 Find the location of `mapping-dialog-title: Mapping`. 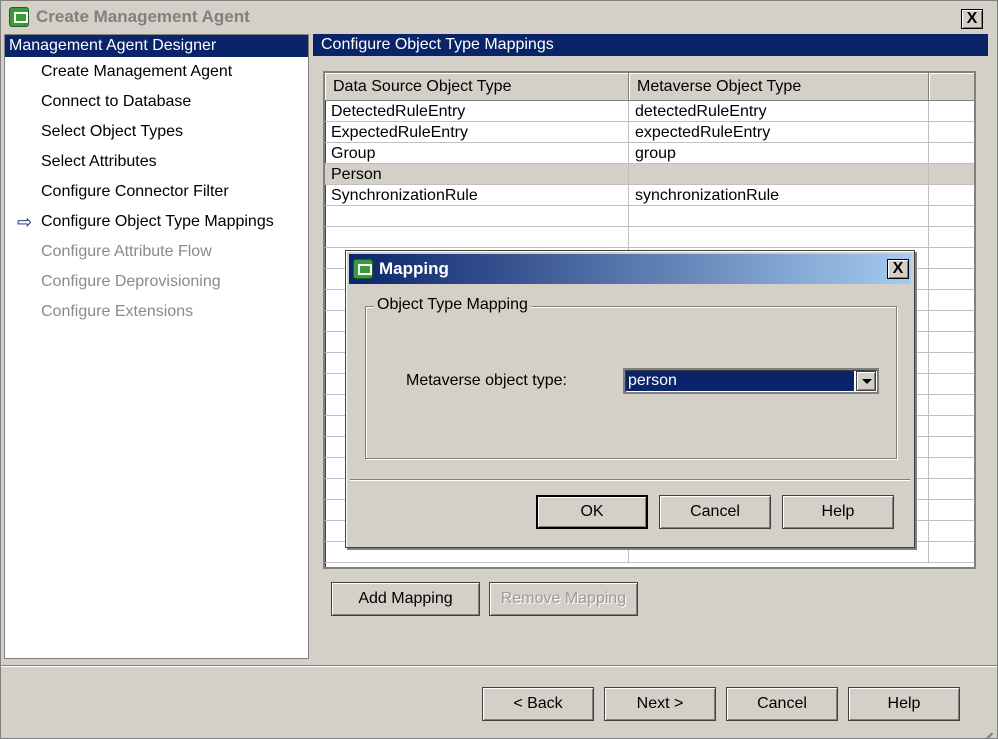

mapping-dialog-title: Mapping is located at coordinates (414, 268).